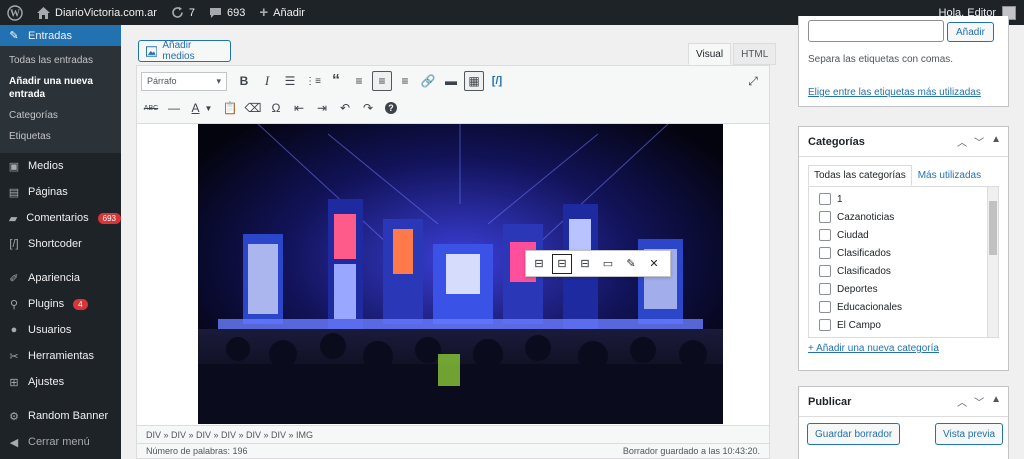  I want to click on menu-comentarios: ▰ Comentarios 693, so click(60, 218).